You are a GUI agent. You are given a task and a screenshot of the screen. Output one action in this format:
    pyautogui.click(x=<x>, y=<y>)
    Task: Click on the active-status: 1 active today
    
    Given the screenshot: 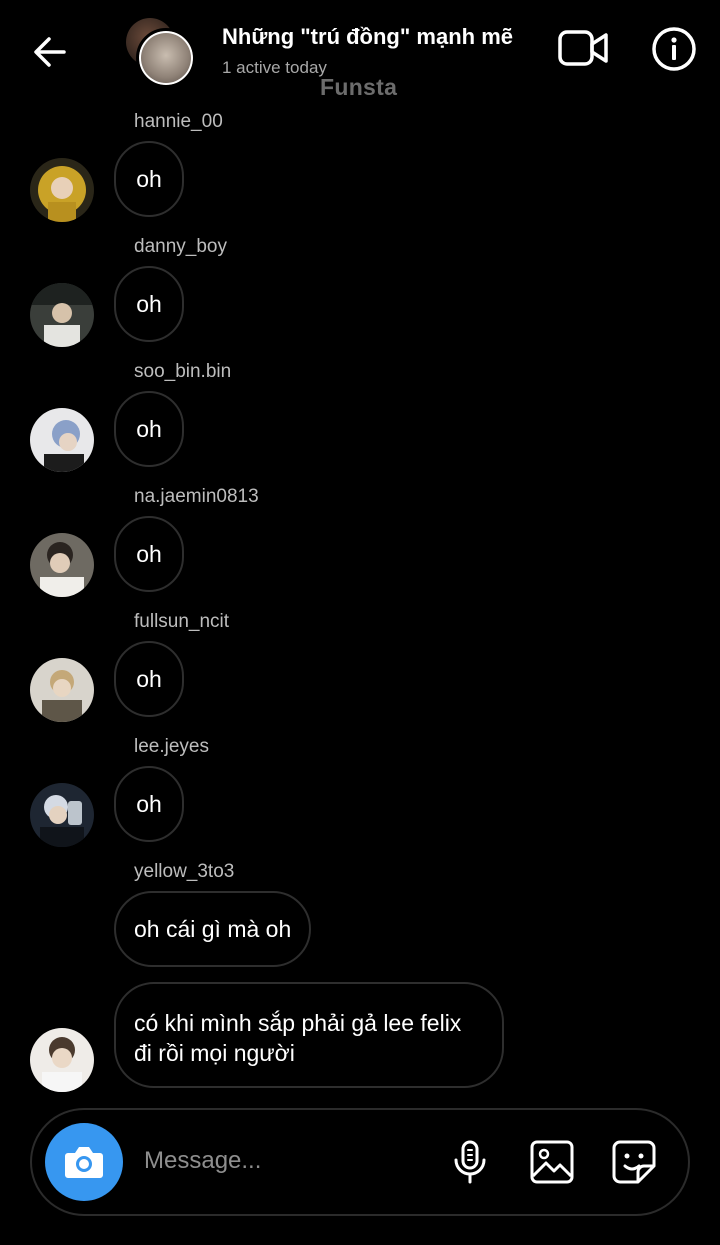 What is the action you would take?
    pyautogui.click(x=274, y=67)
    